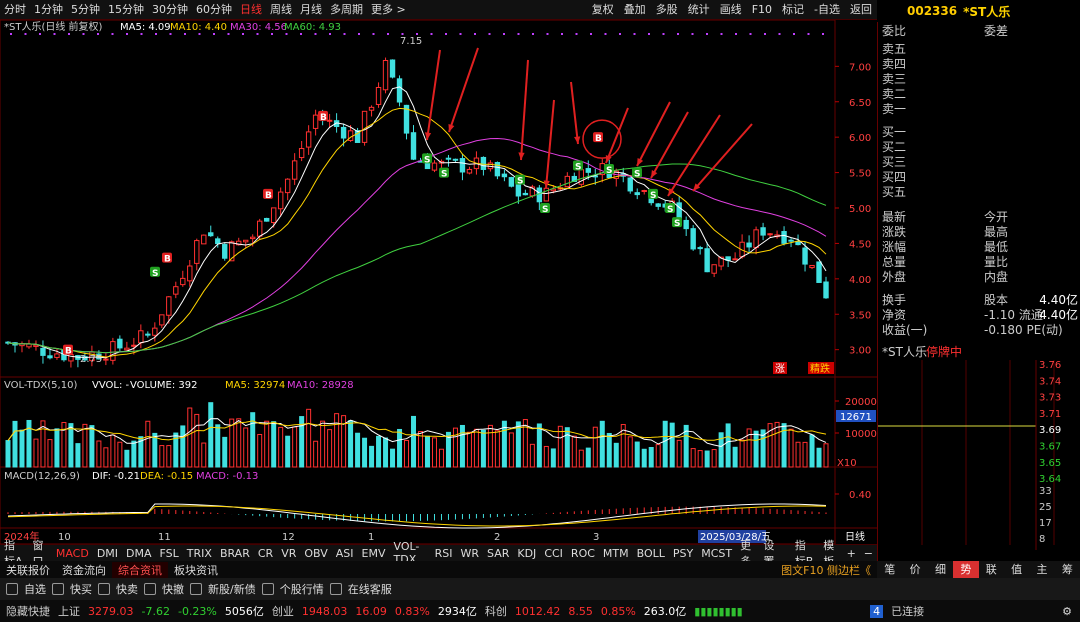  Describe the element at coordinates (469, 553) in the screenshot. I see `indicator-tab: WR` at that location.